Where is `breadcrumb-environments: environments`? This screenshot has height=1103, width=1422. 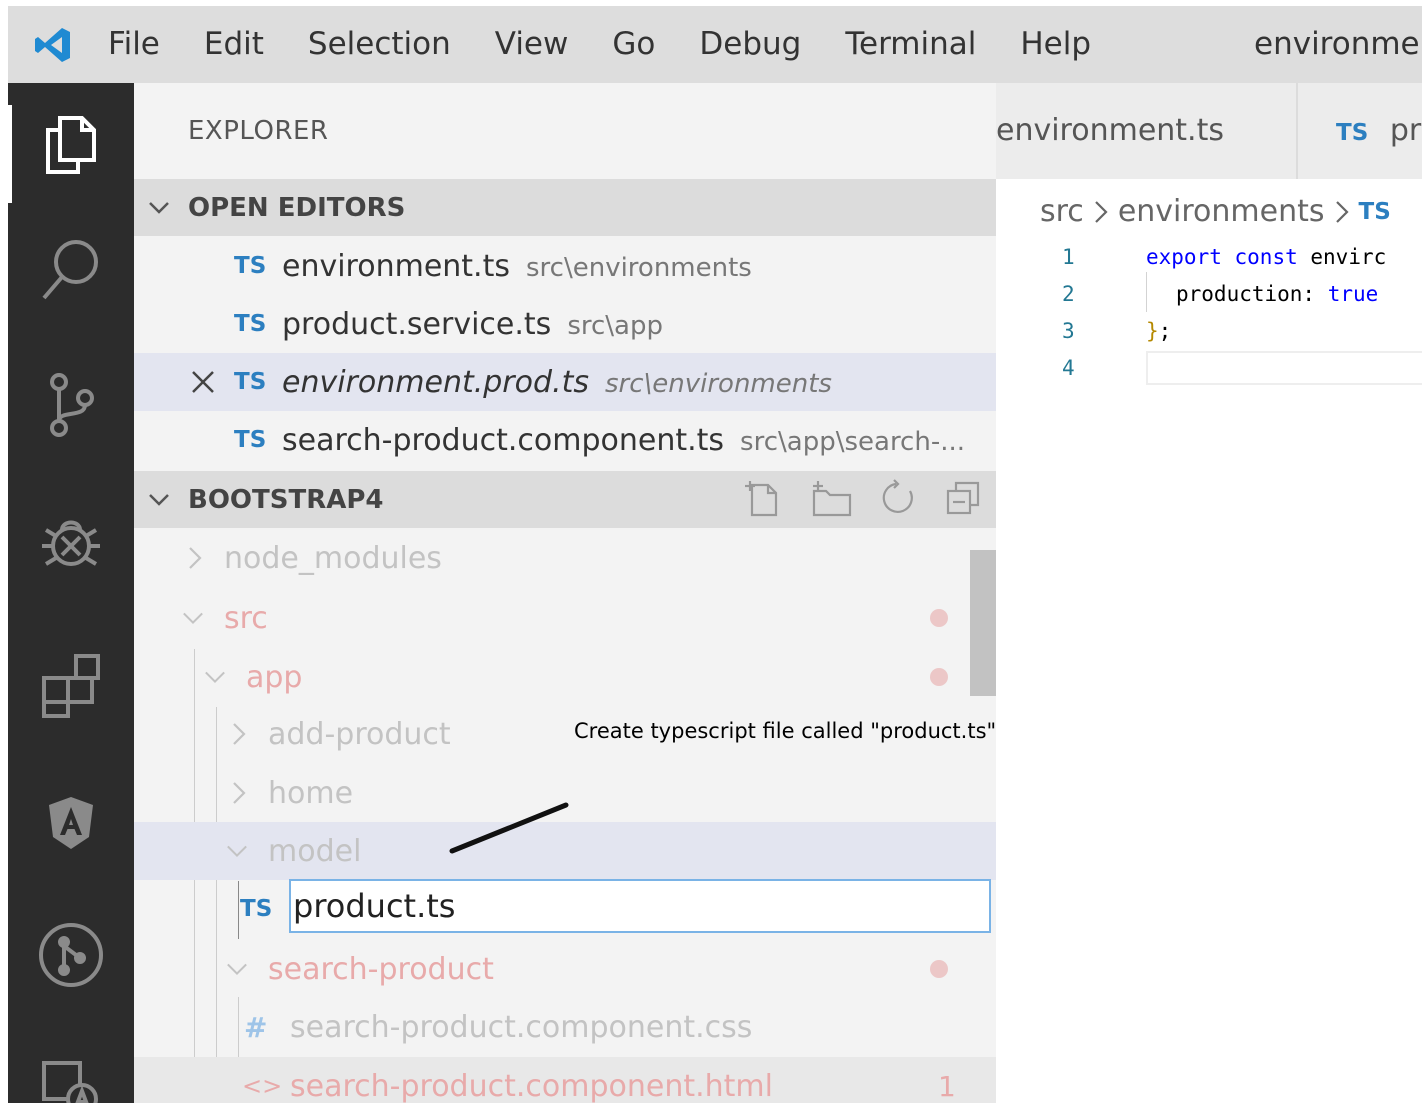
breadcrumb-environments: environments is located at coordinates (1221, 212).